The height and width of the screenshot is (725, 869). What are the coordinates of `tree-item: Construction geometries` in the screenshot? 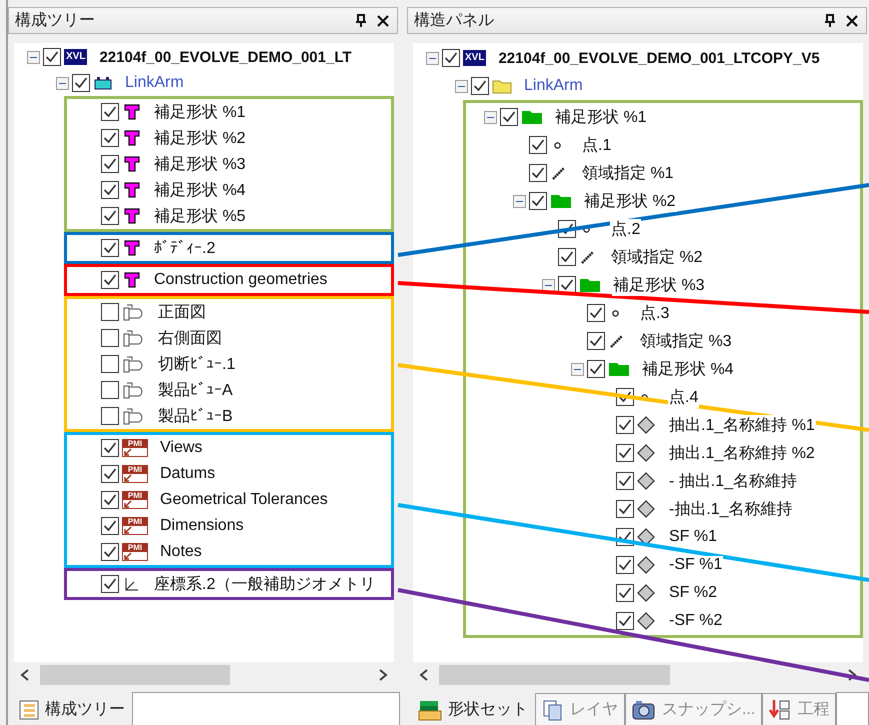 It's located at (240, 280).